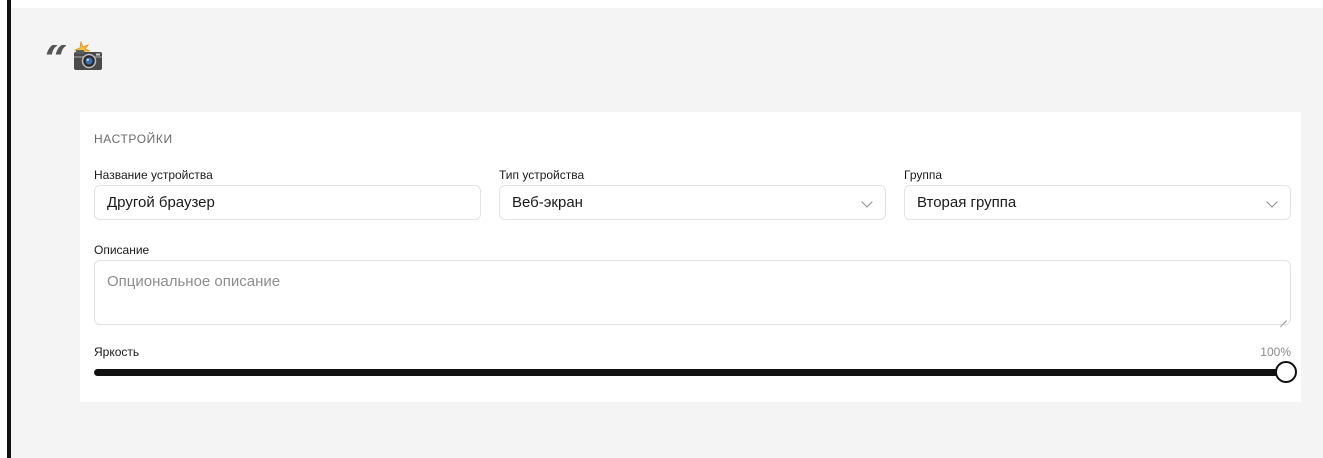 This screenshot has height=458, width=1323. I want to click on device-name-input: Другой браузер, so click(287, 202).